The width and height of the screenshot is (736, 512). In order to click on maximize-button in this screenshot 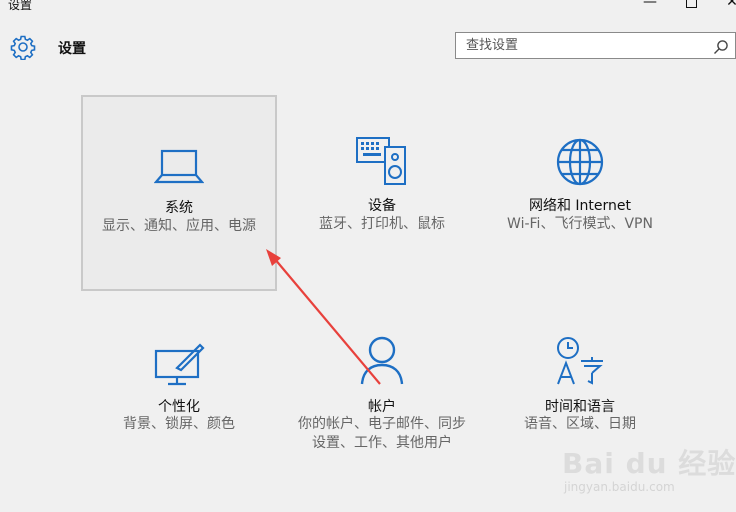, I will do `click(691, 6)`.